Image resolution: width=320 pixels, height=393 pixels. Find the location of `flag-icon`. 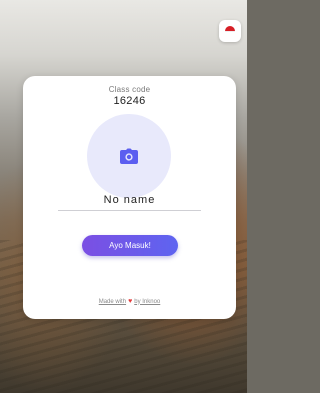

flag-icon is located at coordinates (230, 31).